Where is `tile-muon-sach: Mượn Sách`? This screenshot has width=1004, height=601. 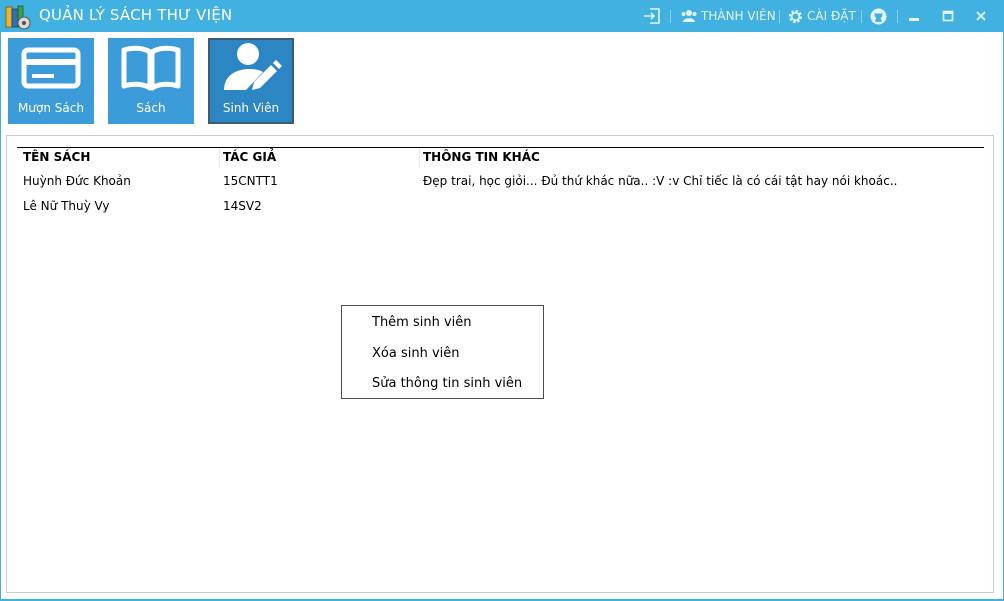
tile-muon-sach: Mượn Sách is located at coordinates (51, 81).